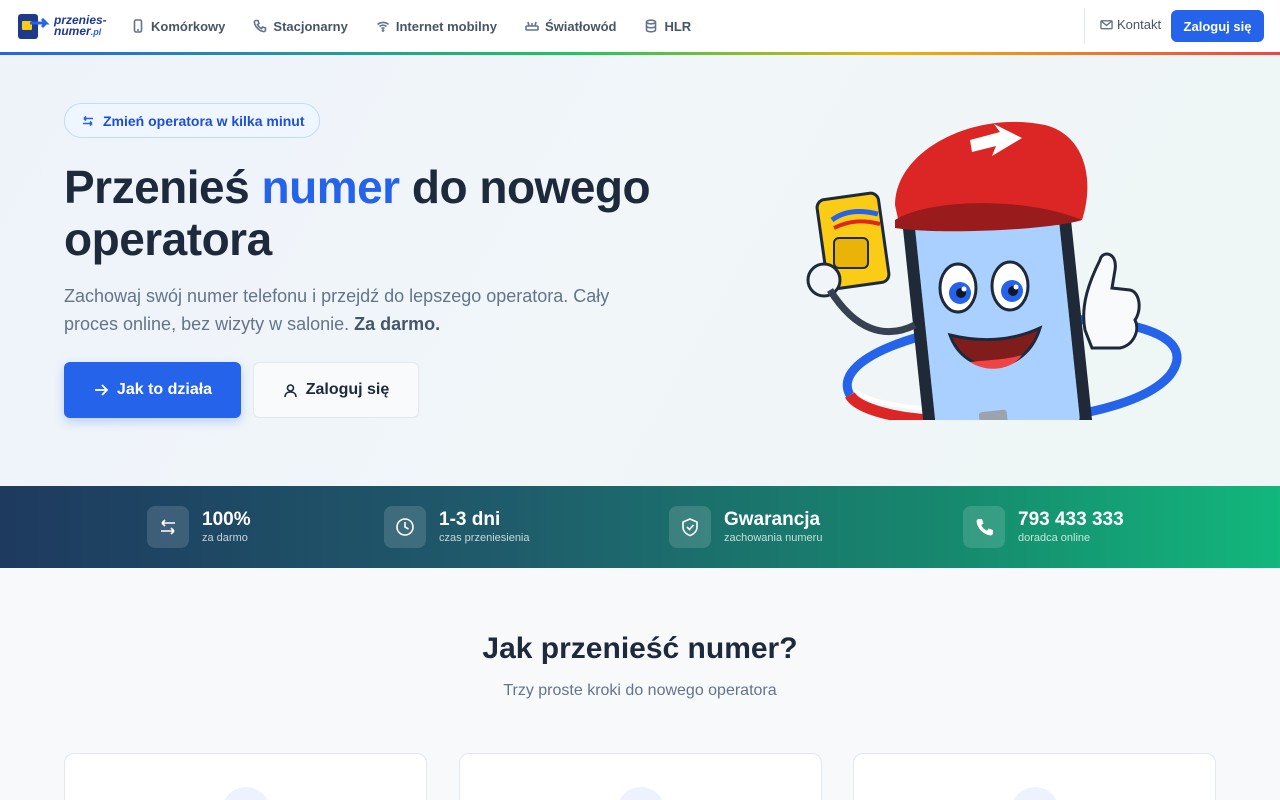  I want to click on envelope-icon, so click(1106, 25).